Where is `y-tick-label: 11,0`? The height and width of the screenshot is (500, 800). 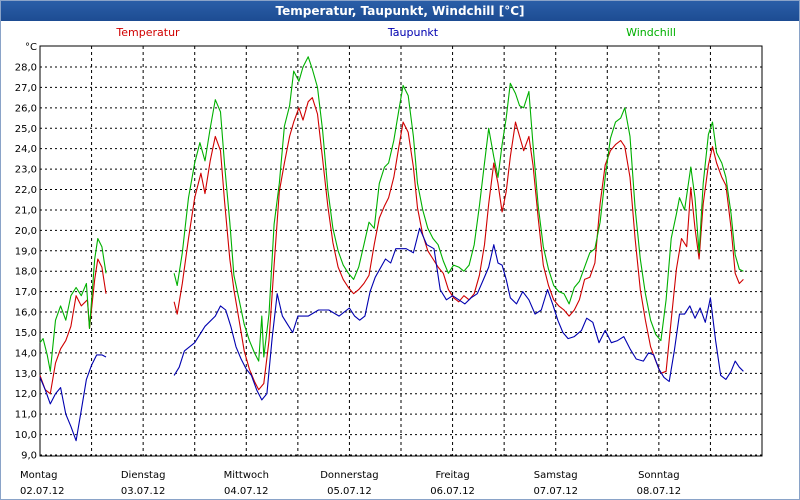
y-tick-label: 11,0 is located at coordinates (26, 415).